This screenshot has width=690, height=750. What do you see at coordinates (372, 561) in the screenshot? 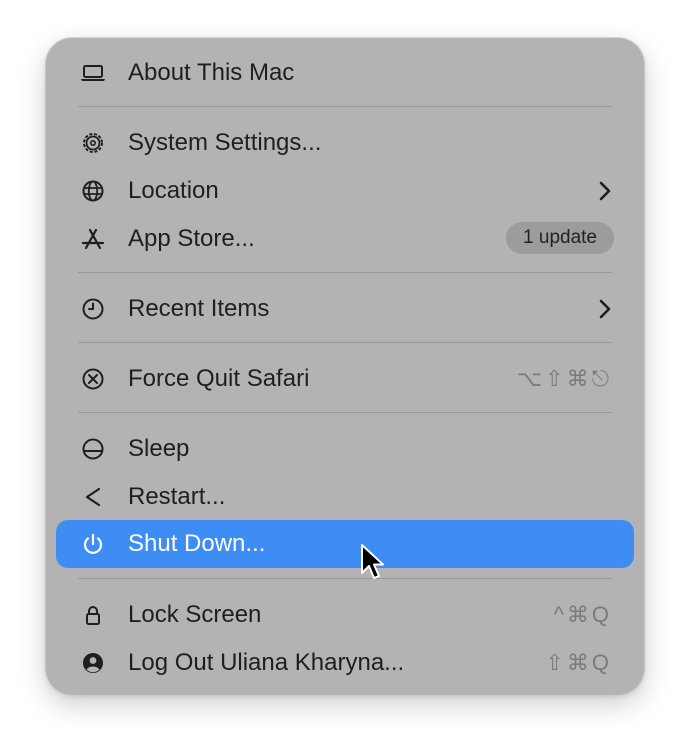
I see `mouse-cursor-icon` at bounding box center [372, 561].